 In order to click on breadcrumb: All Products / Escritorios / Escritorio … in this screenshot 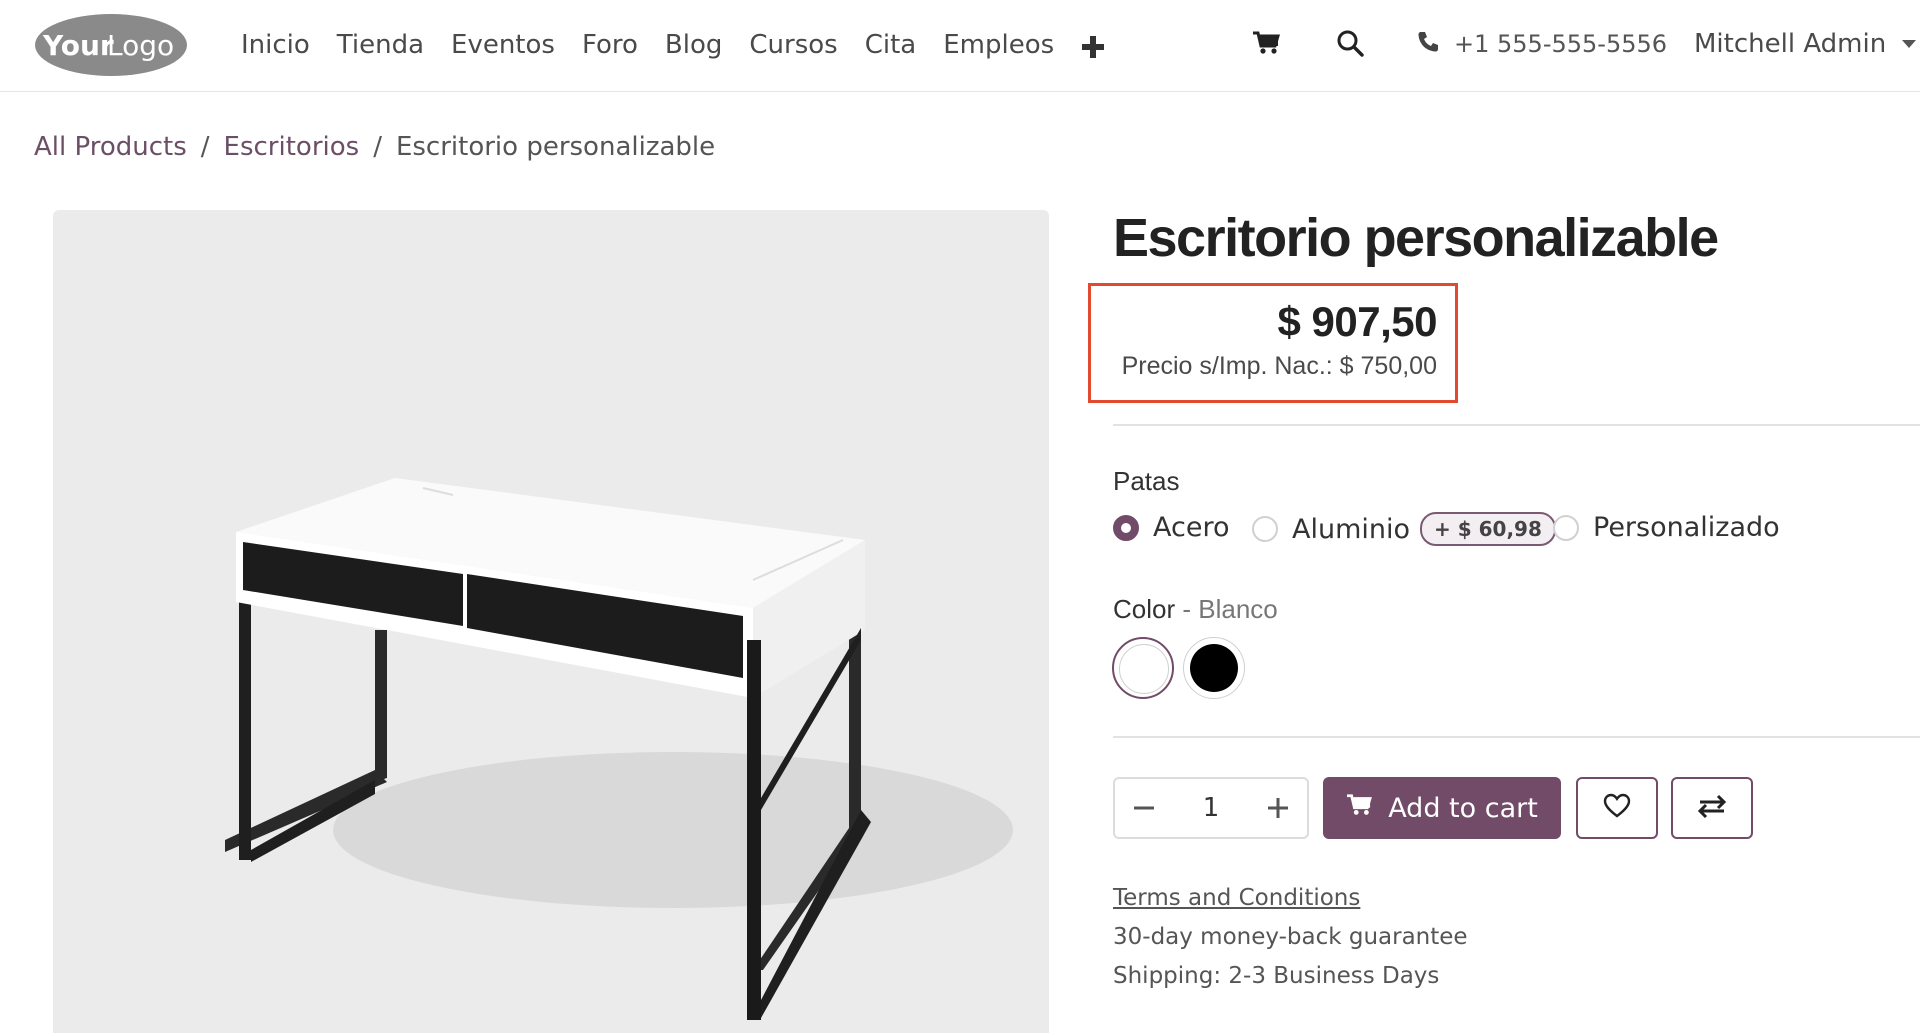, I will do `click(374, 147)`.